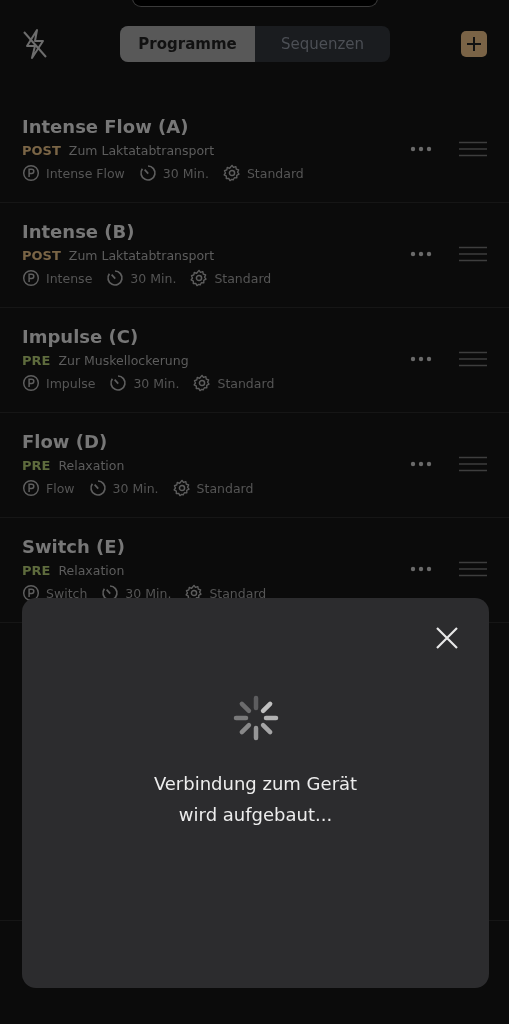  Describe the element at coordinates (65, 441) in the screenshot. I see `program-title: Flow (D)` at that location.